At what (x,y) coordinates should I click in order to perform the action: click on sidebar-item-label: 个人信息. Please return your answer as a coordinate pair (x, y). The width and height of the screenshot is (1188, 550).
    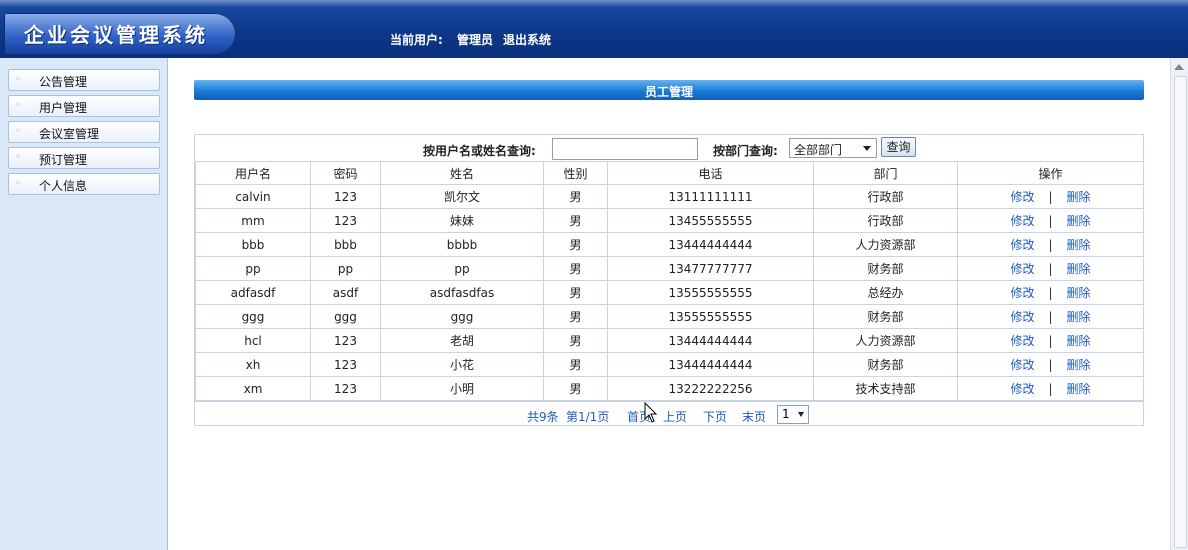
    Looking at the image, I should click on (63, 186).